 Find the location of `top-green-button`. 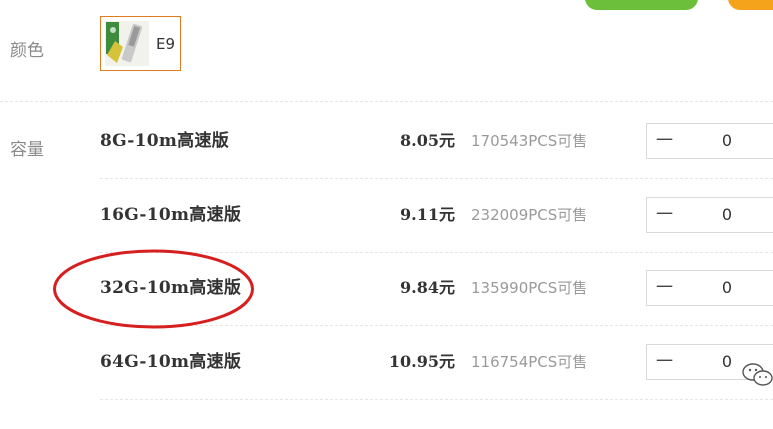

top-green-button is located at coordinates (641, 5).